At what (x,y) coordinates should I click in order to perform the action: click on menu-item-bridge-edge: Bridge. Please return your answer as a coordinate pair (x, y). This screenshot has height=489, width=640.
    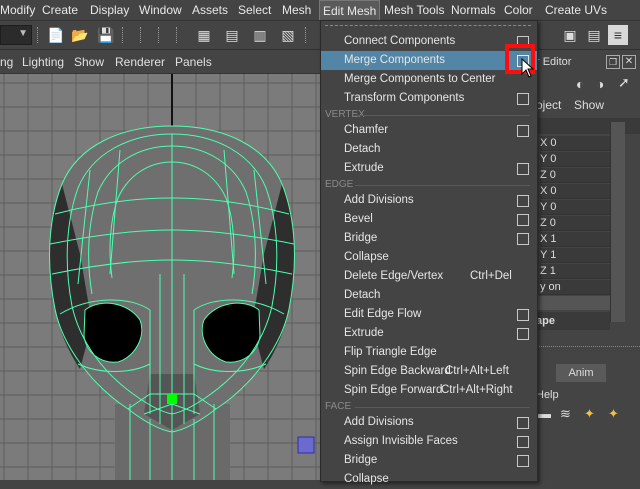
    Looking at the image, I should click on (429, 238).